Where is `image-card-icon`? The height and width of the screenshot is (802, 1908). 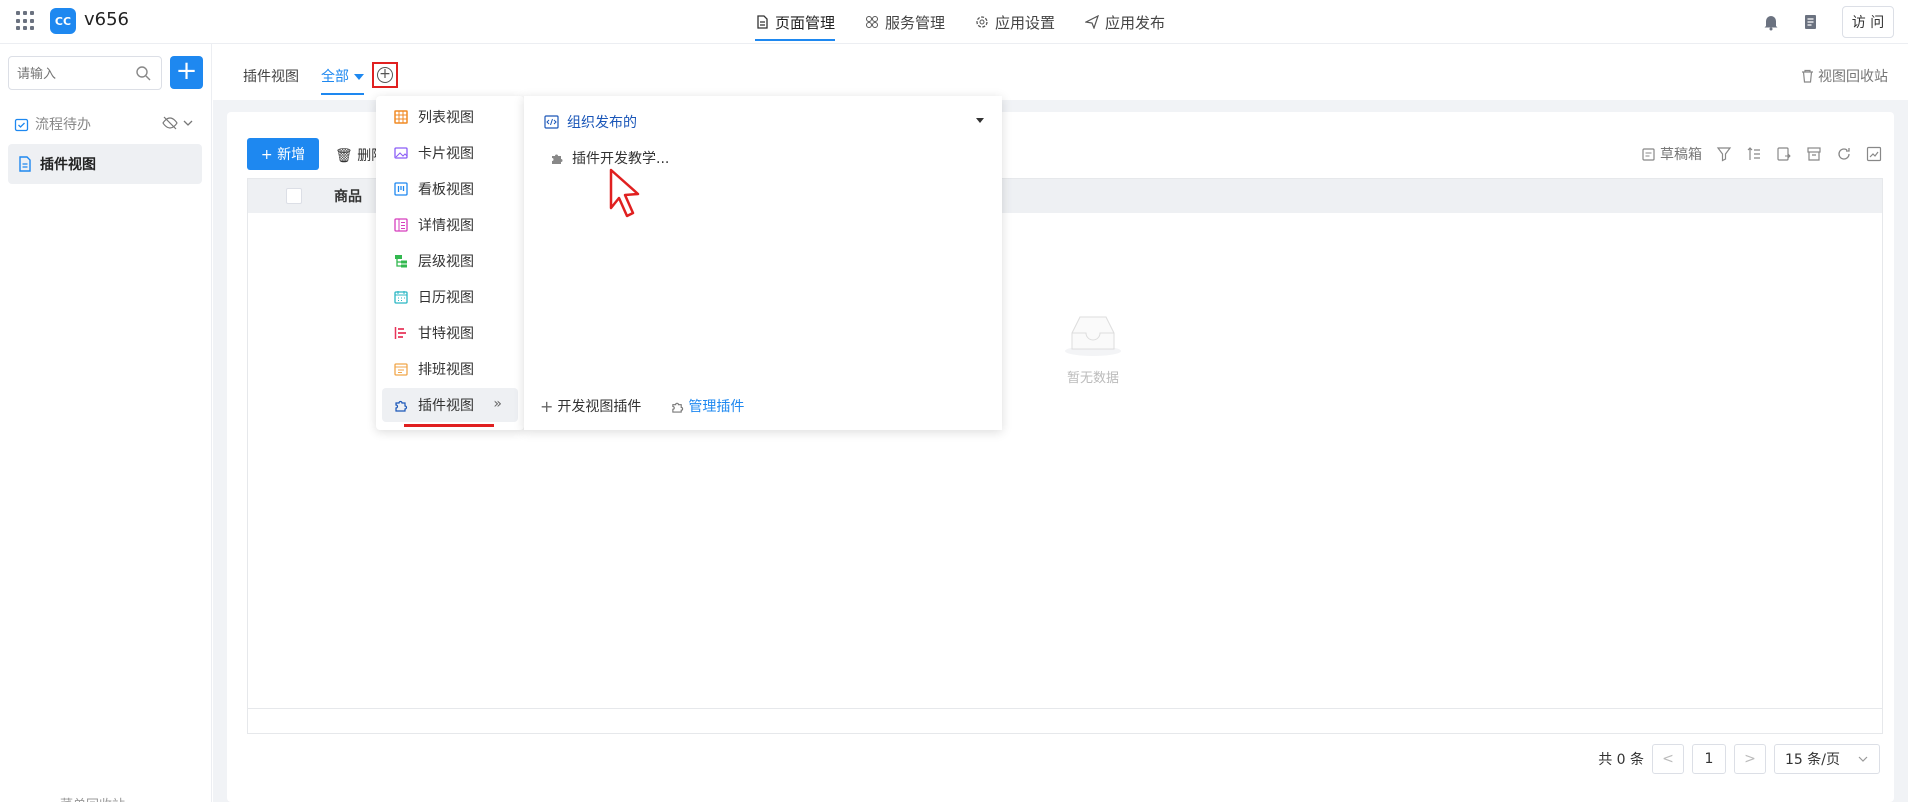
image-card-icon is located at coordinates (401, 153).